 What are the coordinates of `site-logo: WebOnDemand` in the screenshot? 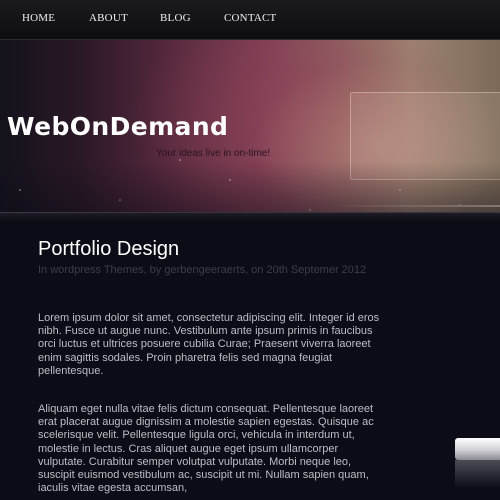 It's located at (117, 126).